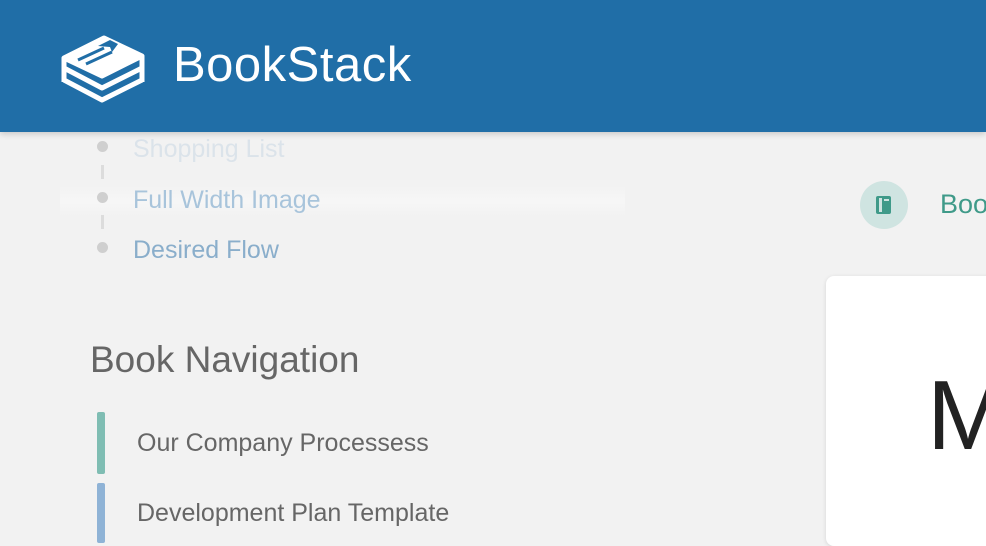  Describe the element at coordinates (293, 513) in the screenshot. I see `book-item-development-plan-template: Development Plan Template` at that location.